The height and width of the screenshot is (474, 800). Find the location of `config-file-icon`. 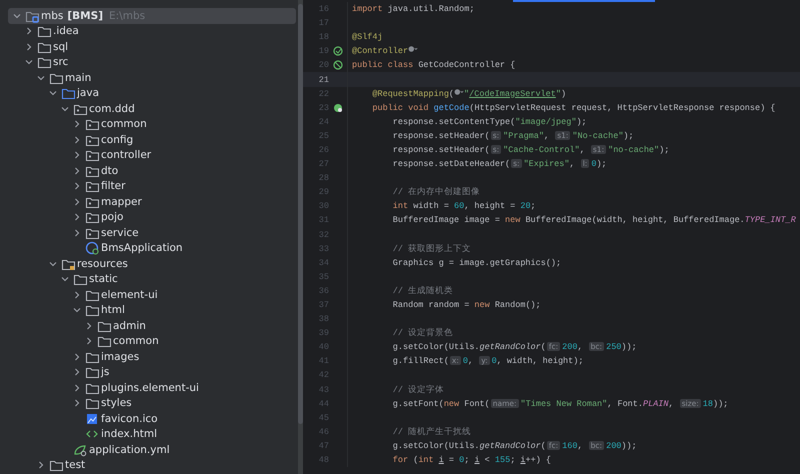

config-file-icon is located at coordinates (80, 449).